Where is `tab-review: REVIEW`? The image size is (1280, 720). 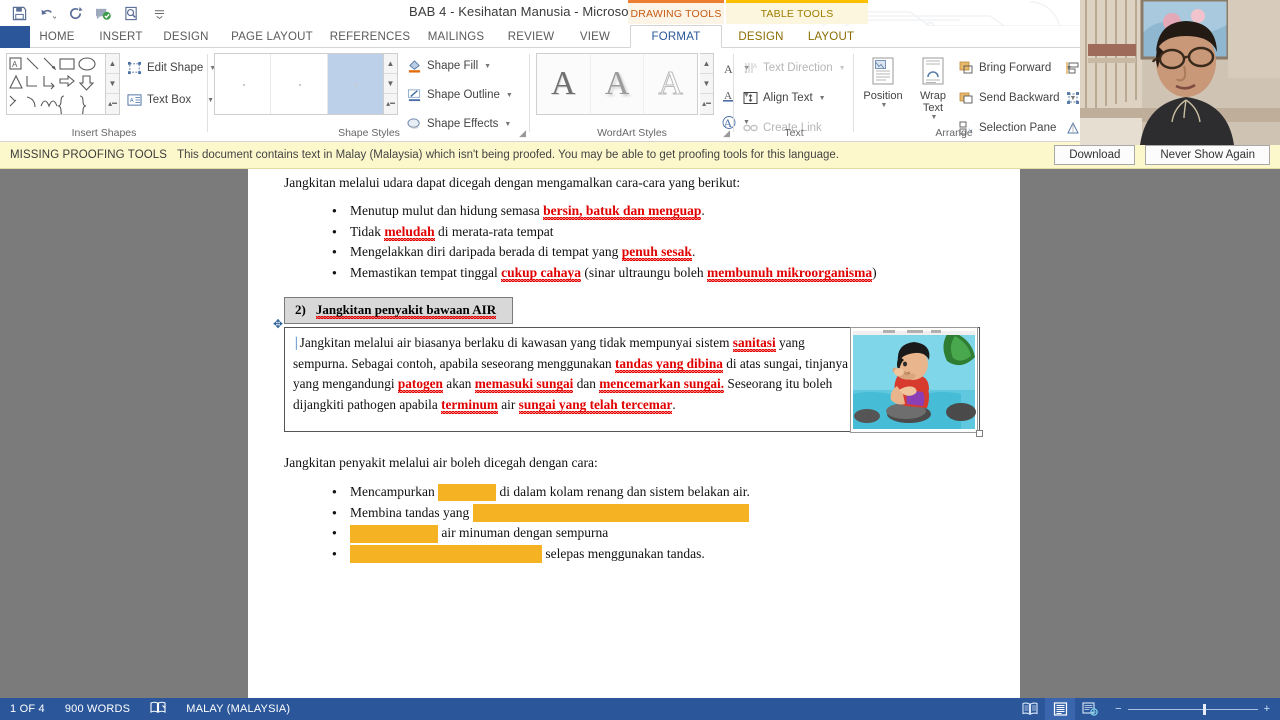
tab-review: REVIEW is located at coordinates (531, 37).